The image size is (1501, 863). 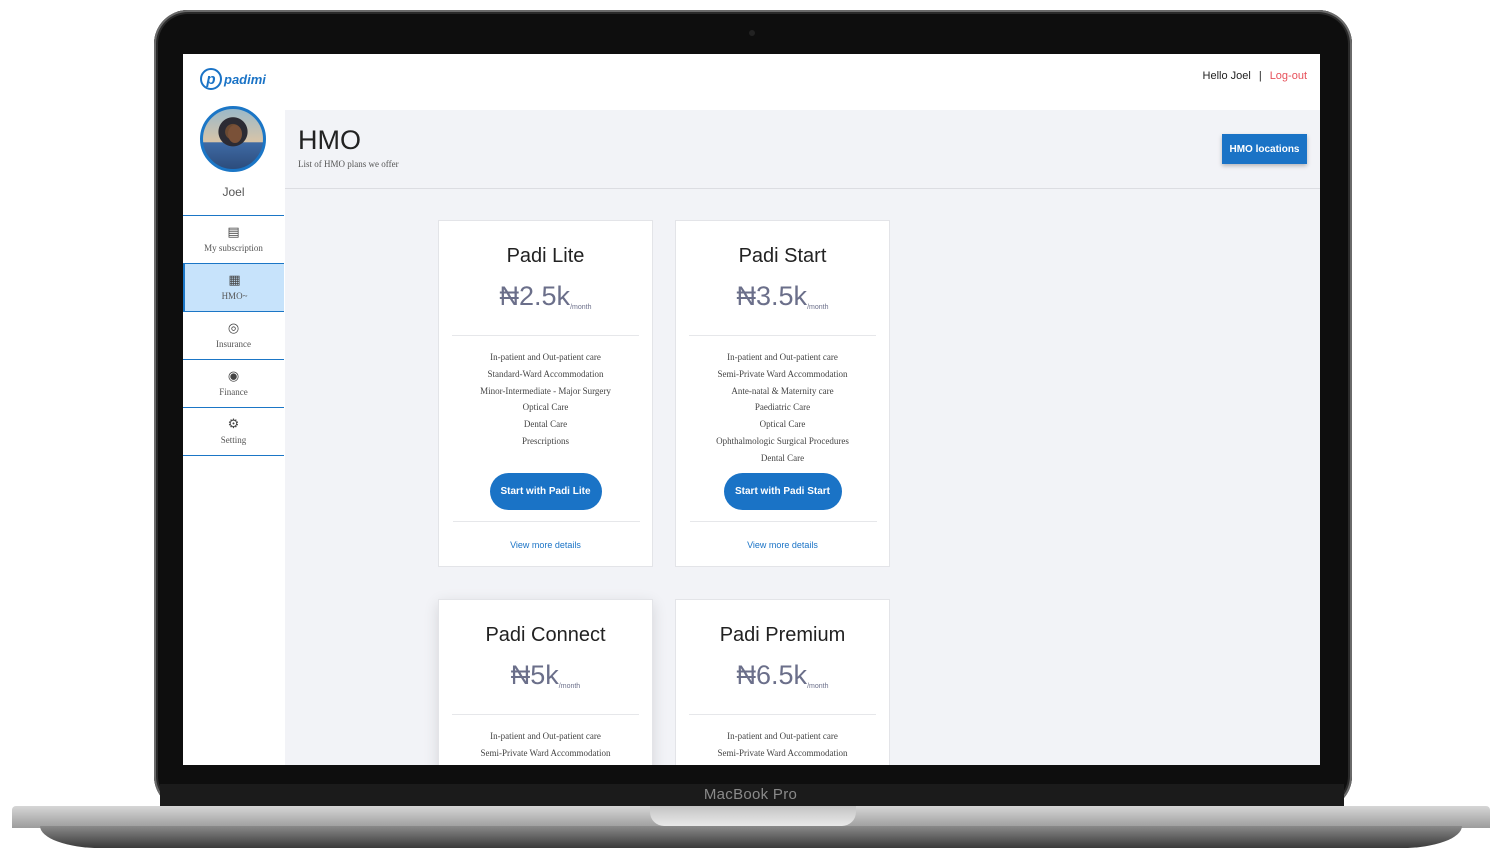 What do you see at coordinates (782, 440) in the screenshot?
I see `feature-item: Ophthalmologic Surgical Procedures` at bounding box center [782, 440].